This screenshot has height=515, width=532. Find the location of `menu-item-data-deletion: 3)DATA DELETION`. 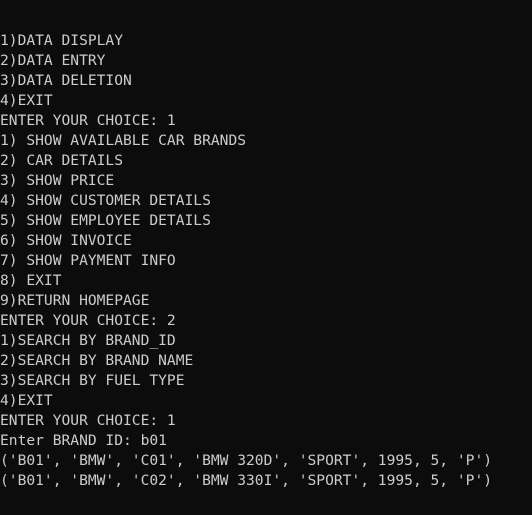

menu-item-data-deletion: 3)DATA DELETION is located at coordinates (66, 80).